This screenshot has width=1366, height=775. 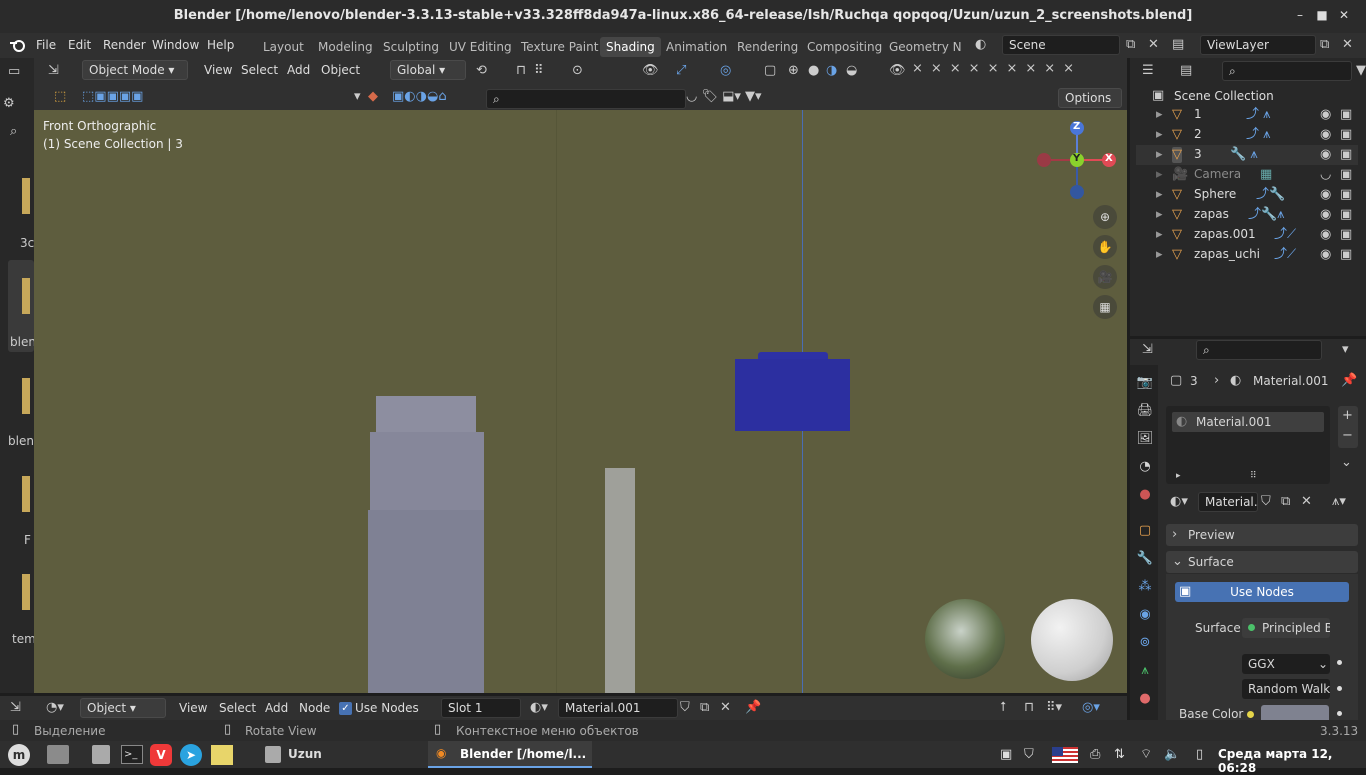 I want to click on tab-texture-paint: Texture Paint, so click(x=559, y=47).